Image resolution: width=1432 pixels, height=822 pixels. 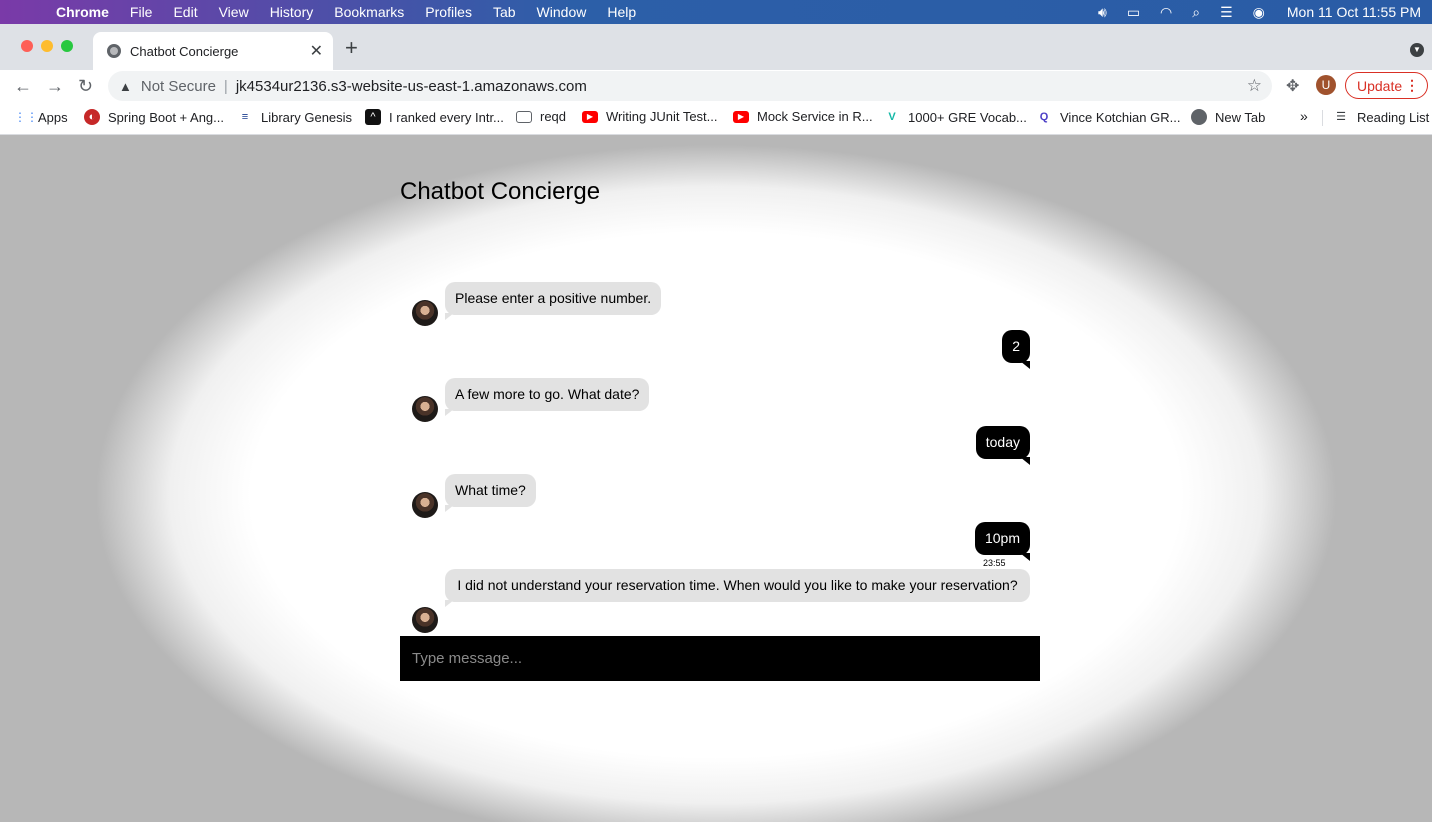 I want to click on menu-profiles: Profiles, so click(x=448, y=12).